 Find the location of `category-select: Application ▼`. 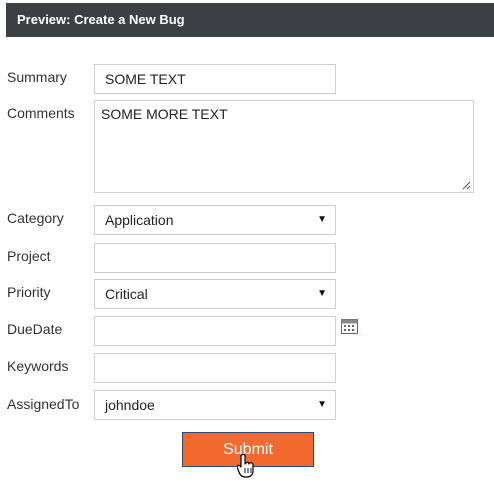

category-select: Application ▼ is located at coordinates (215, 220).